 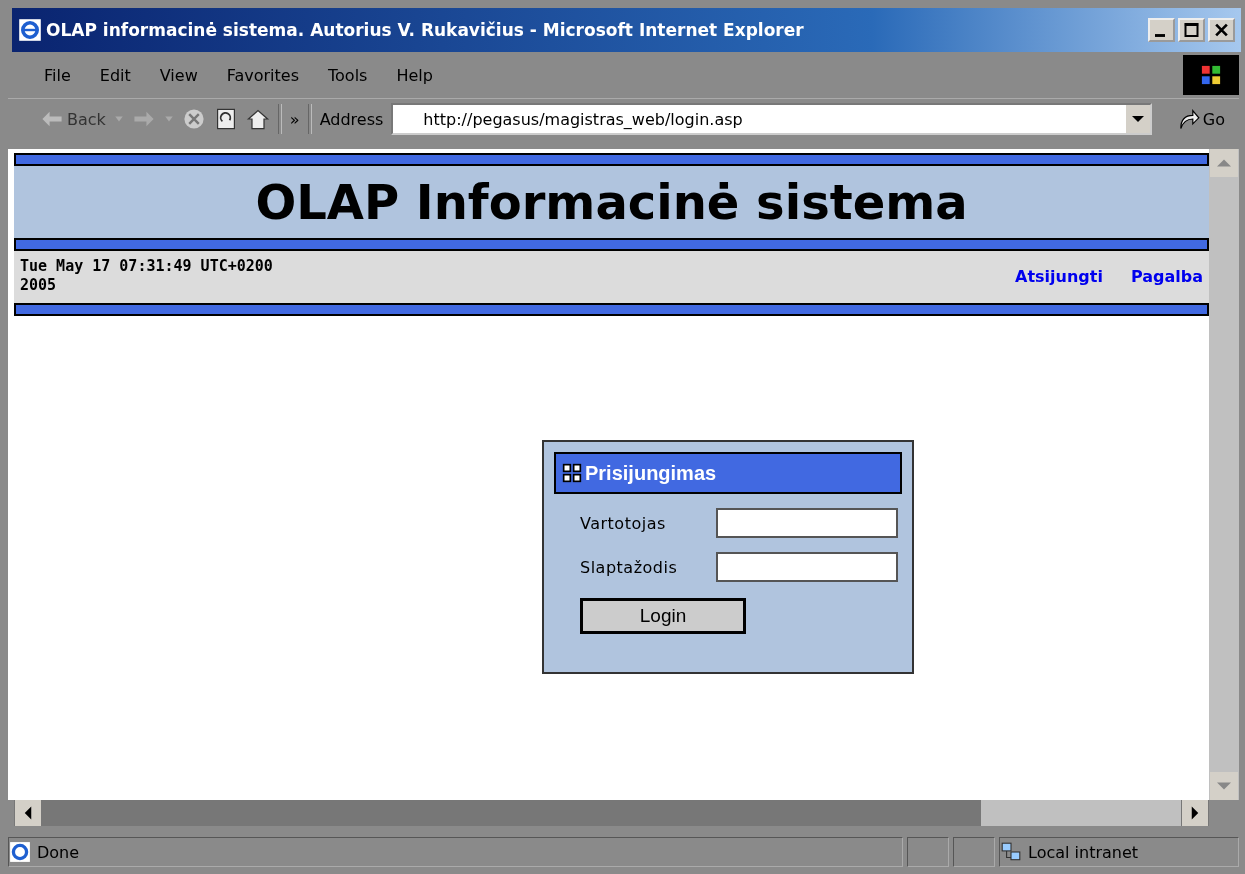 I want to click on address-field: http://pegasus/magistras_web/login.asp, so click(x=771, y=119).